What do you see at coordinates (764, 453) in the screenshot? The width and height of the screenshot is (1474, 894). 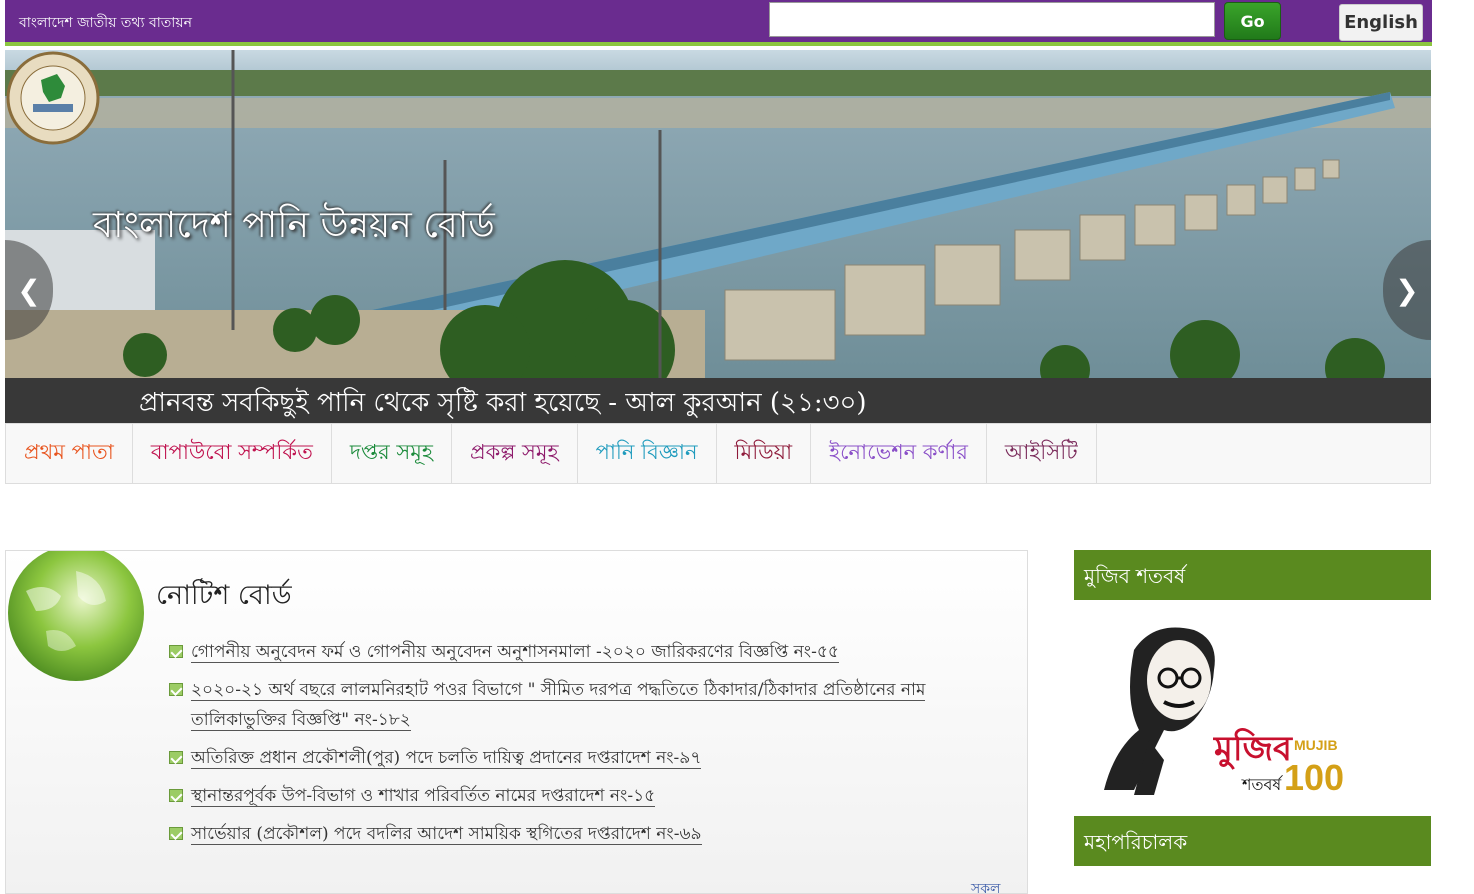 I see `nav-item: মিডিয়া` at bounding box center [764, 453].